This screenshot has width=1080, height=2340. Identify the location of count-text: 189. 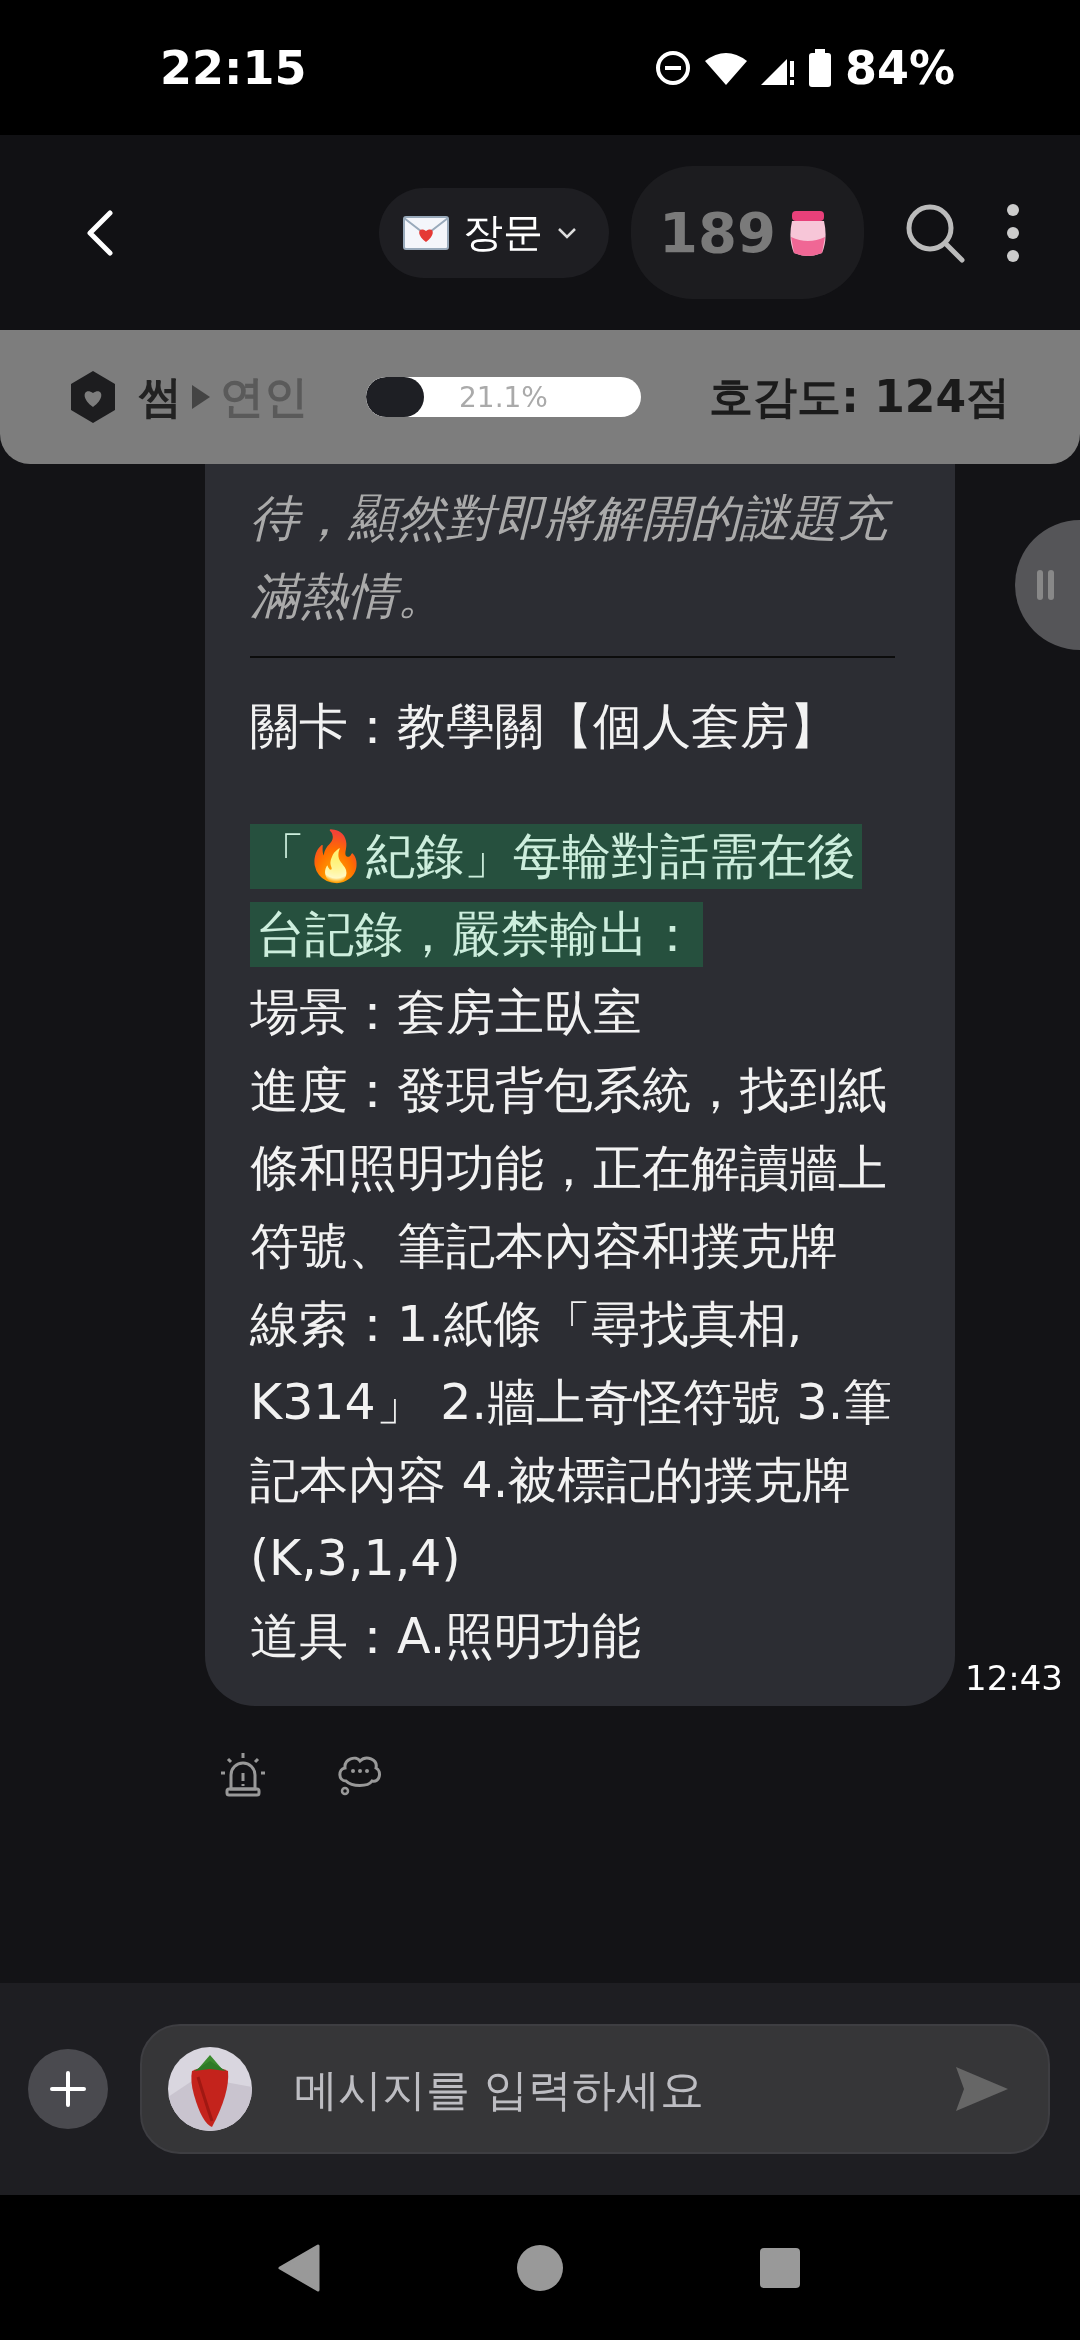
(717, 232).